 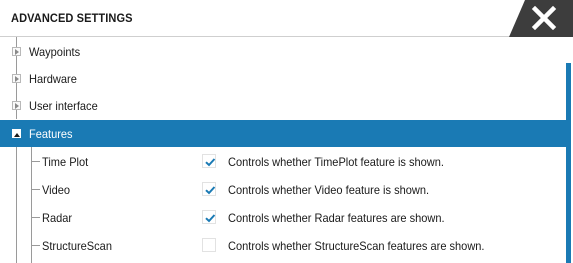 I want to click on dialog-header: ADVANCED SETTINGS, so click(x=286, y=18).